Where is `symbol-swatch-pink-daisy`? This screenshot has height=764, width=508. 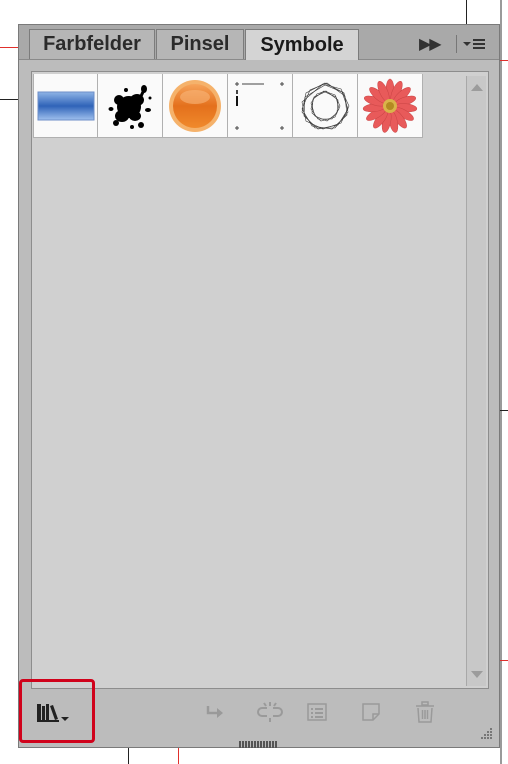
symbol-swatch-pink-daisy is located at coordinates (390, 106).